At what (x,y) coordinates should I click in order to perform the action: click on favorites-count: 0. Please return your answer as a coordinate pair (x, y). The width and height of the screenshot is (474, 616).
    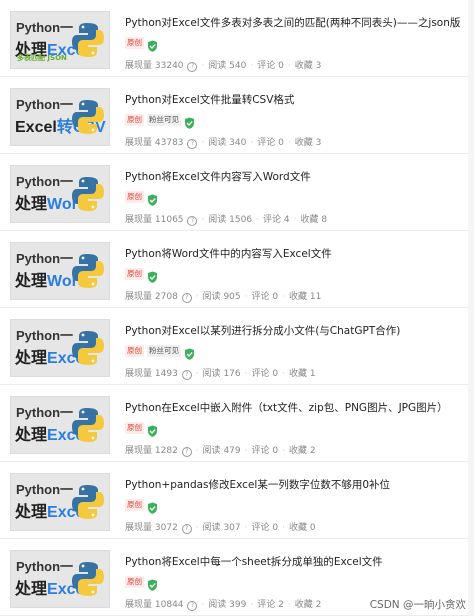
    Looking at the image, I should click on (312, 528).